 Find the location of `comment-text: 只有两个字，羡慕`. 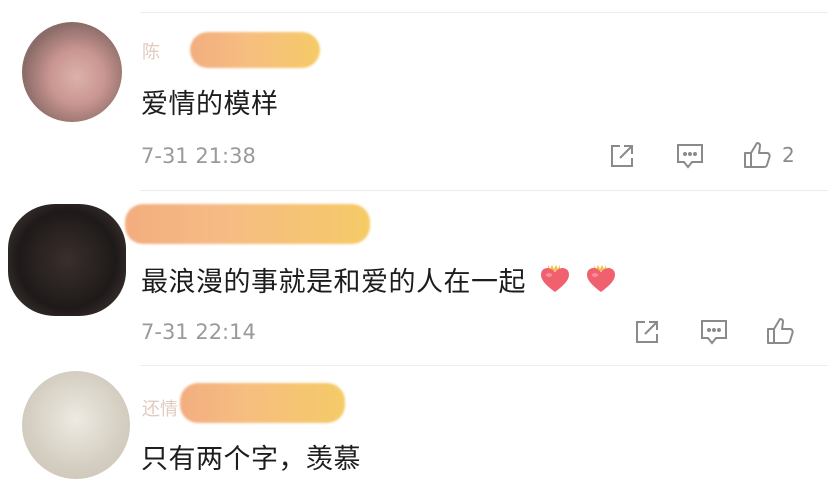

comment-text: 只有两个字，羡慕 is located at coordinates (251, 456).